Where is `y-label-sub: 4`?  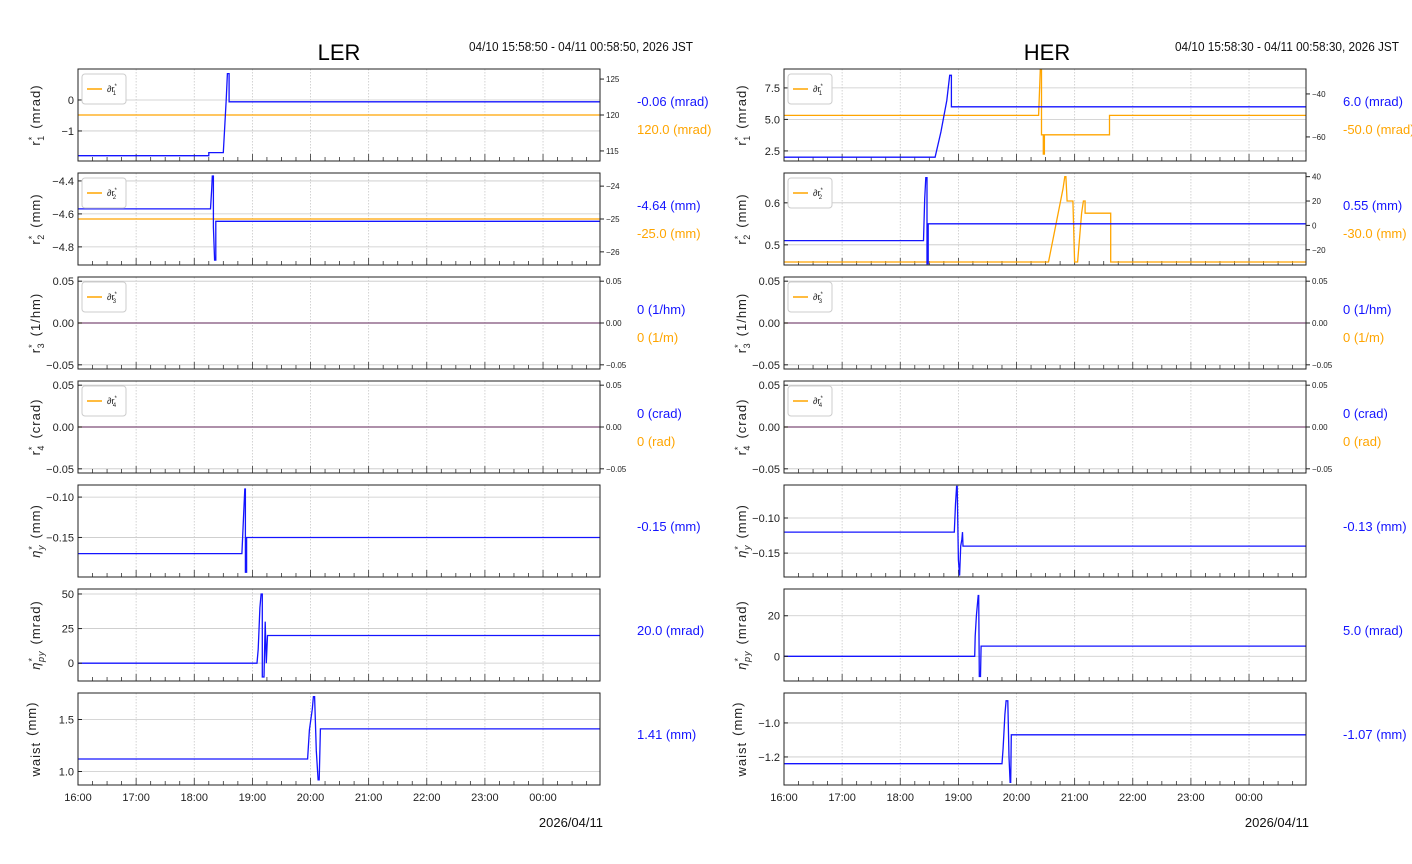
y-label-sub: 4 is located at coordinates (41, 448).